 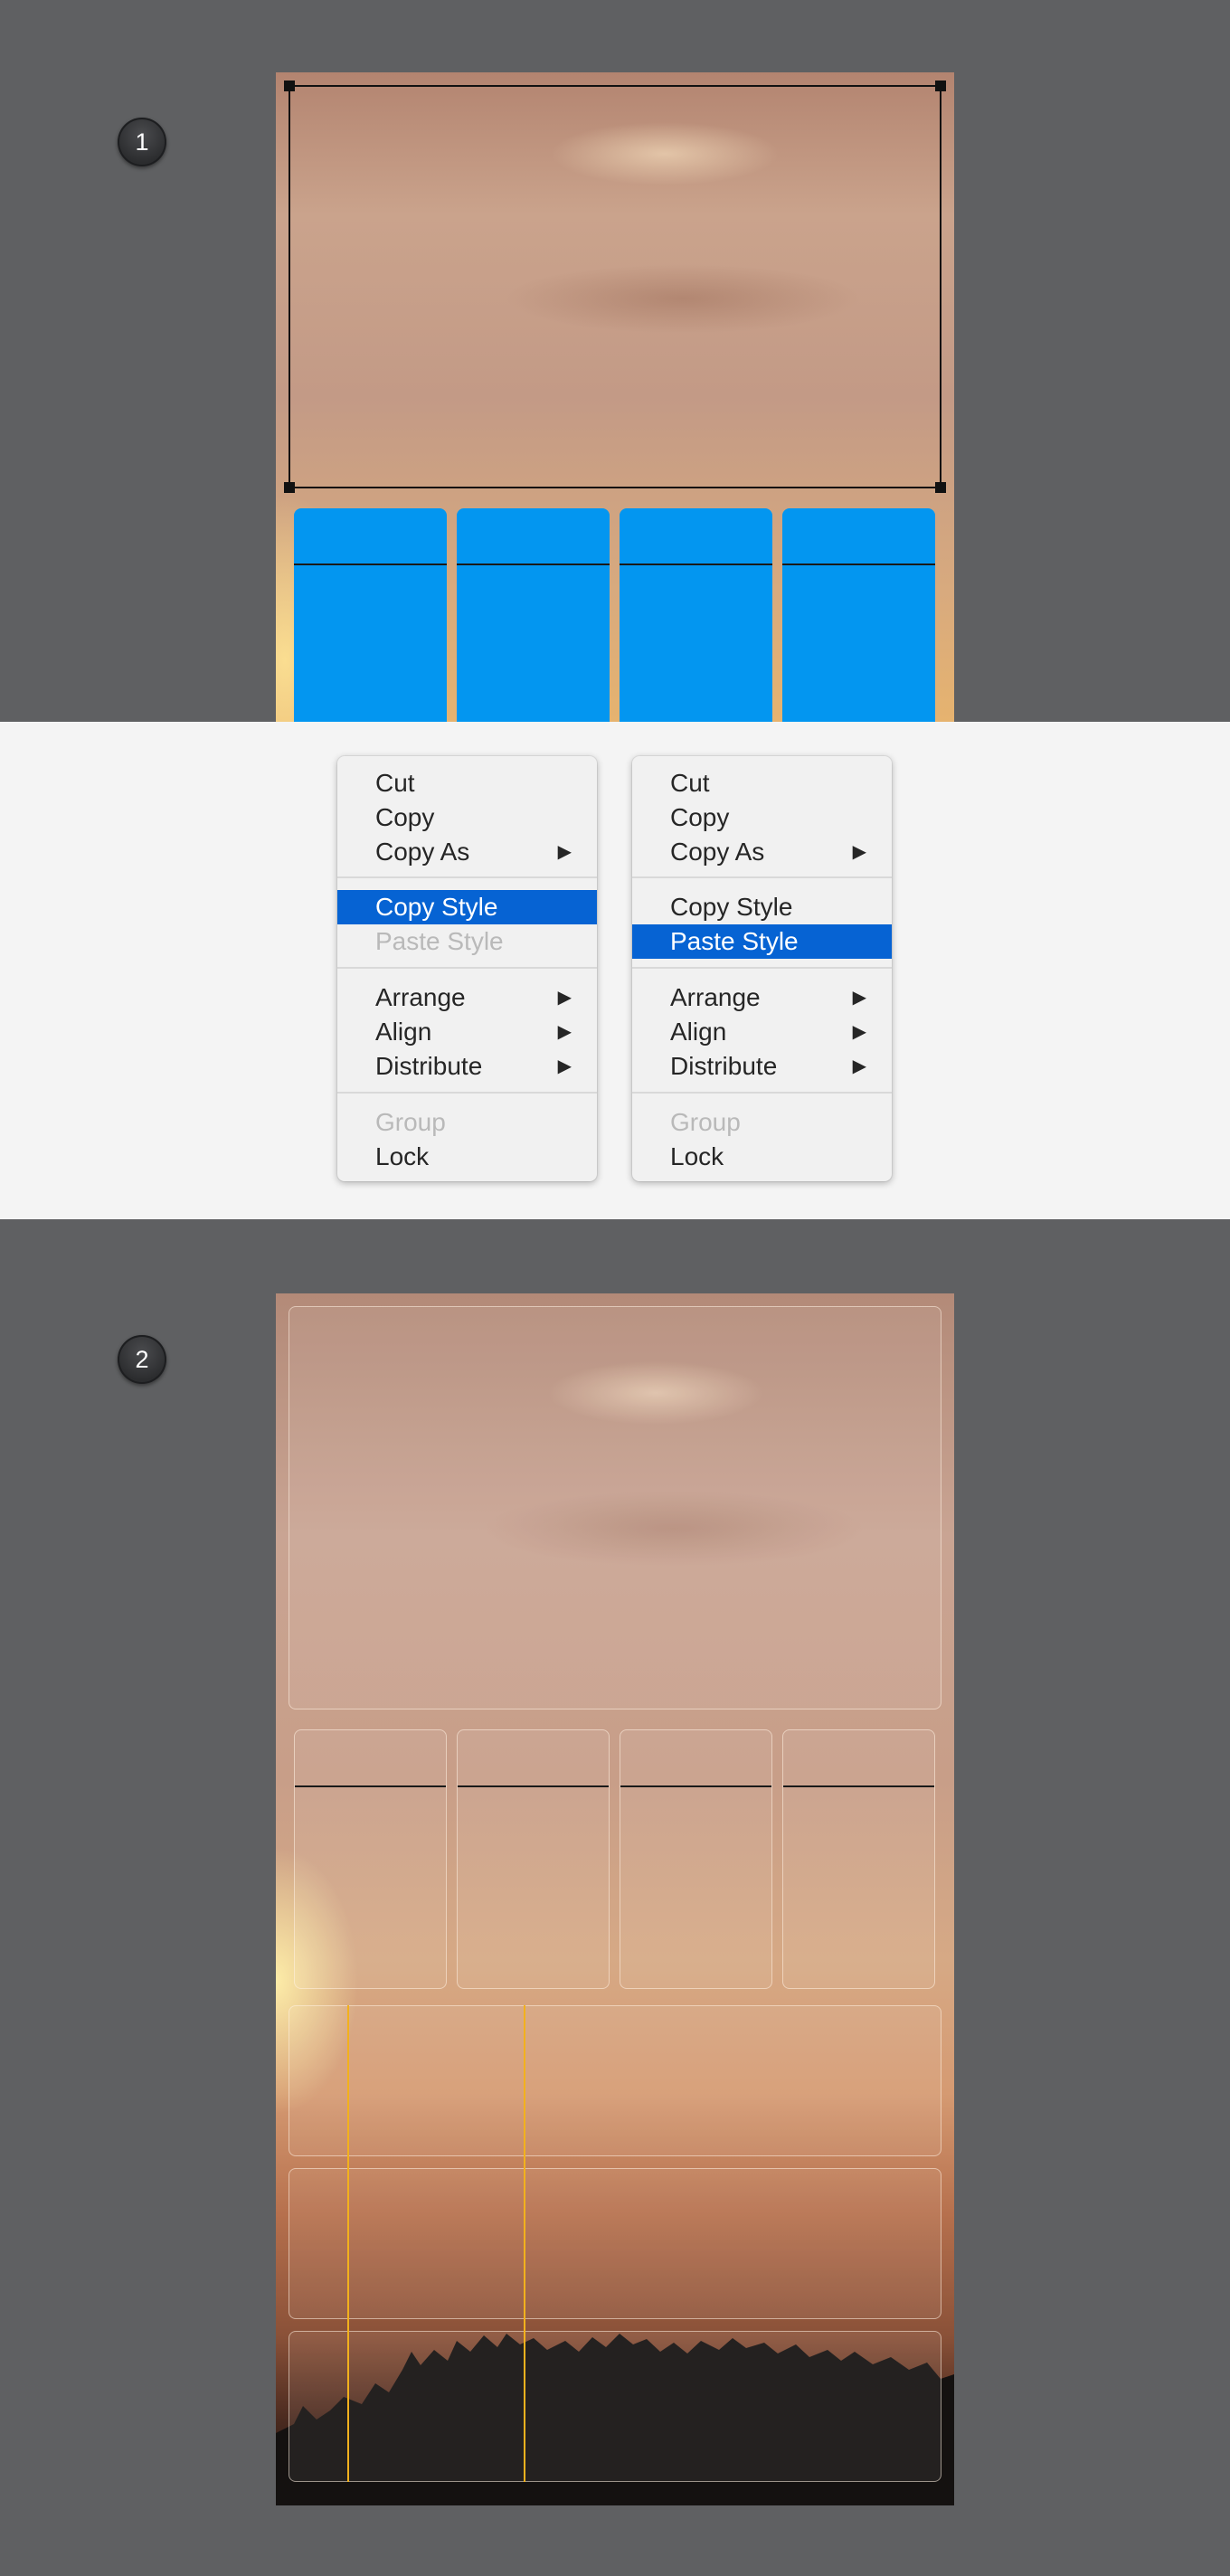 What do you see at coordinates (941, 86) in the screenshot?
I see `resize-handle-top-right` at bounding box center [941, 86].